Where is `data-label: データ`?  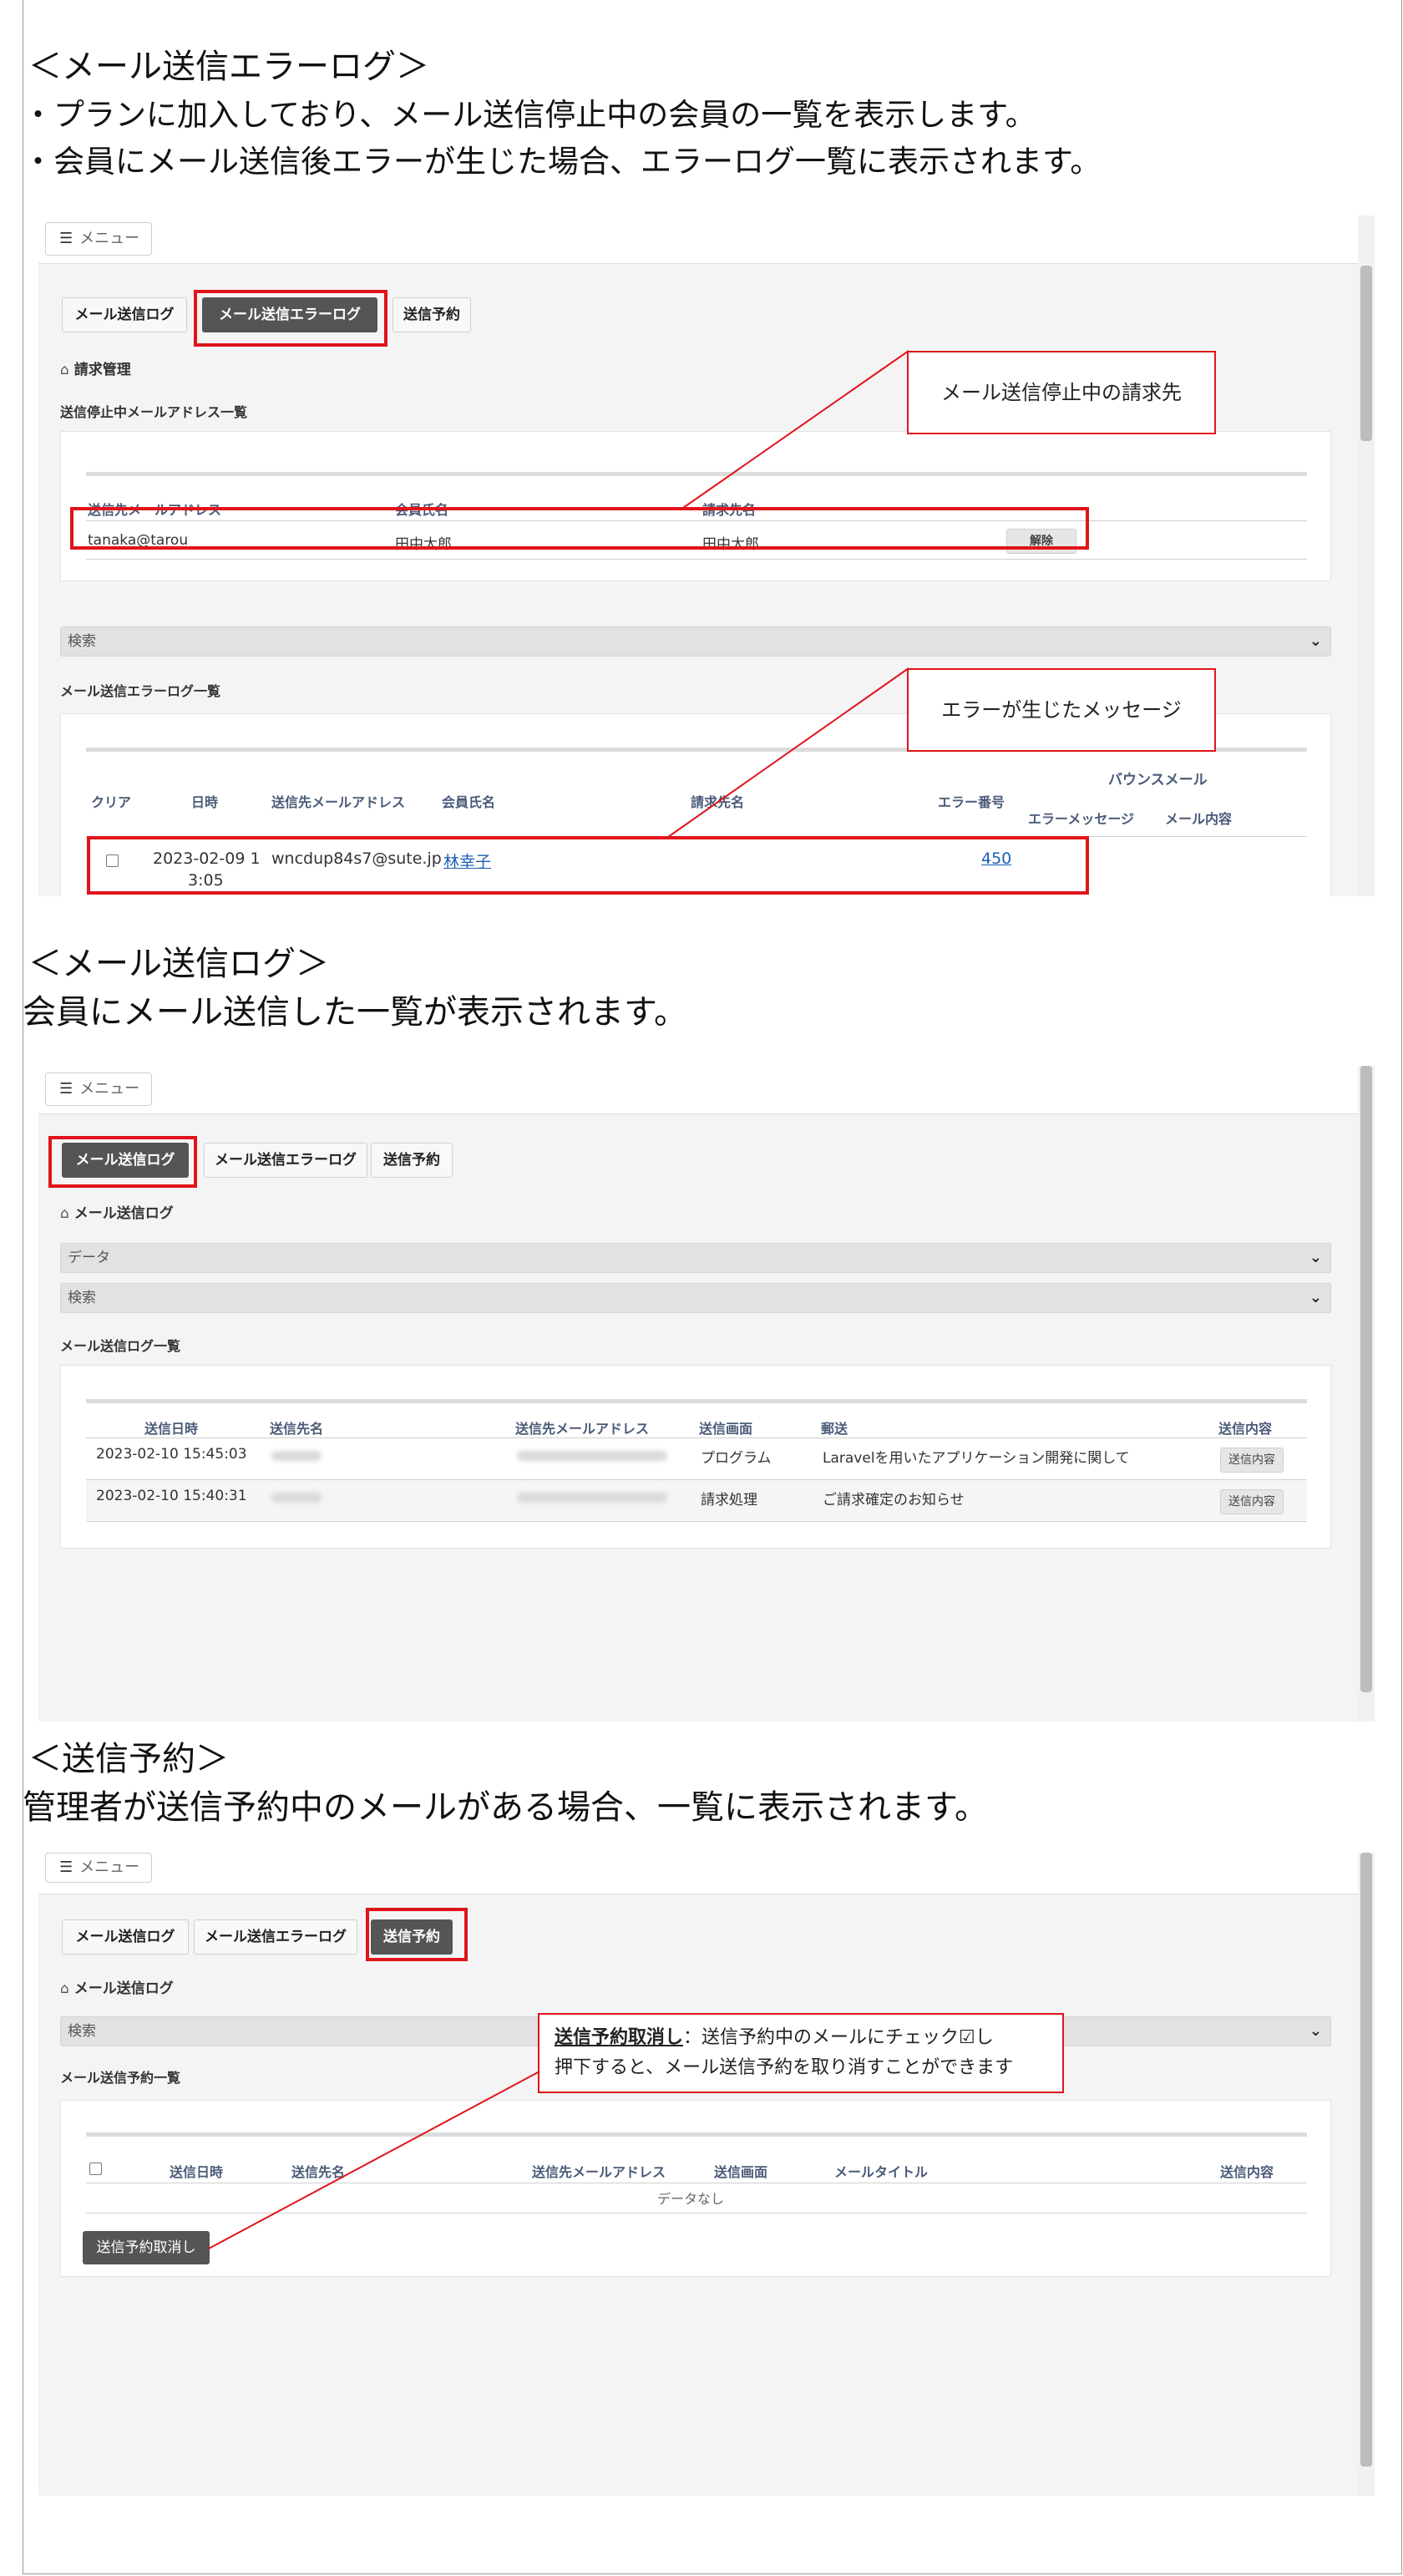 data-label: データ is located at coordinates (89, 1258).